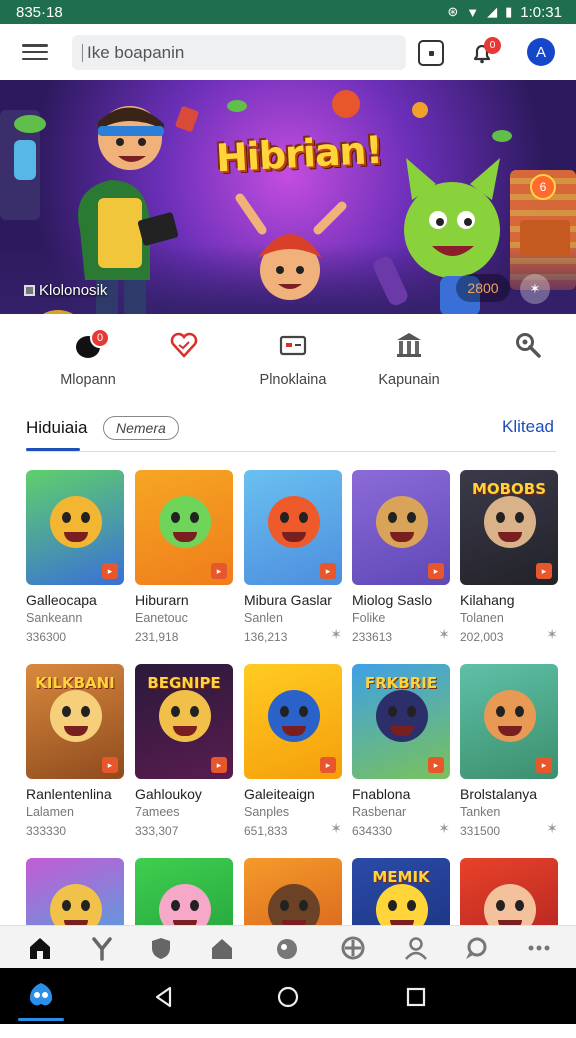 The width and height of the screenshot is (576, 1038). Describe the element at coordinates (401, 683) in the screenshot. I see `thumbnail-title: FRKBRIE` at that location.